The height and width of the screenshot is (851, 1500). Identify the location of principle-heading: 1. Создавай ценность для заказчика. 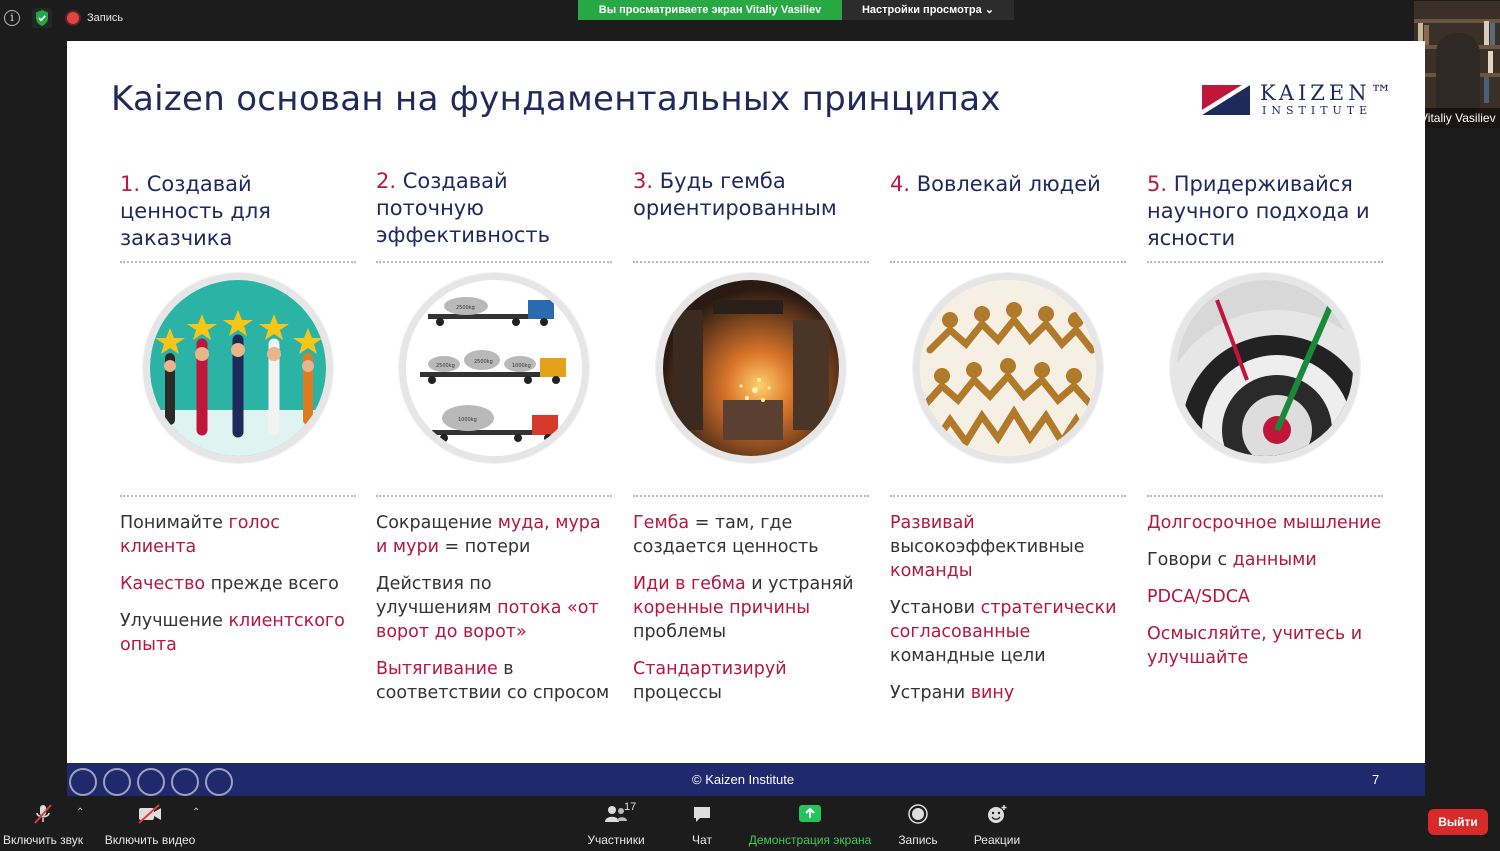
(238, 216).